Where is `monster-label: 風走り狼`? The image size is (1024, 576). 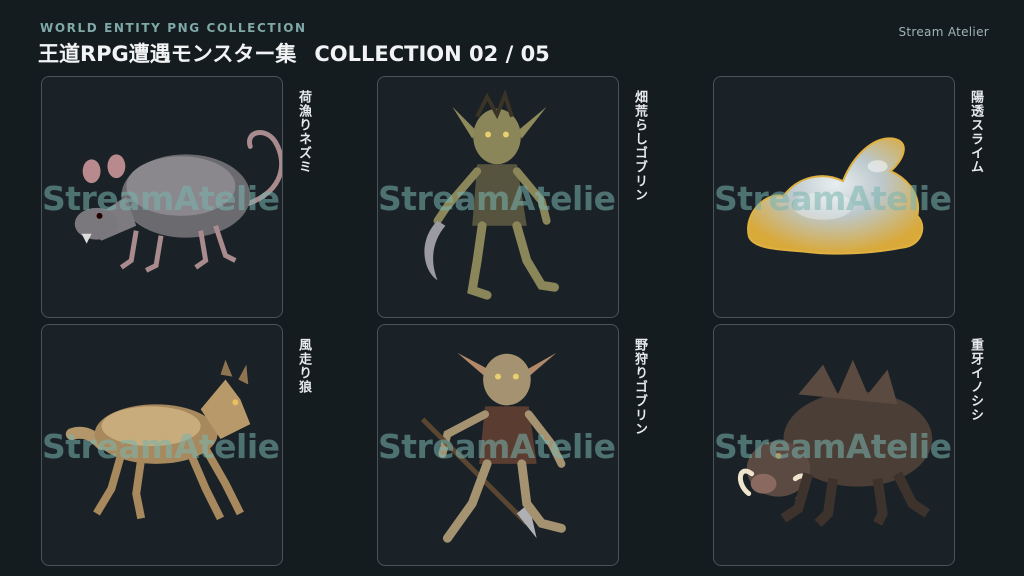
monster-label: 風走り狼 is located at coordinates (303, 366).